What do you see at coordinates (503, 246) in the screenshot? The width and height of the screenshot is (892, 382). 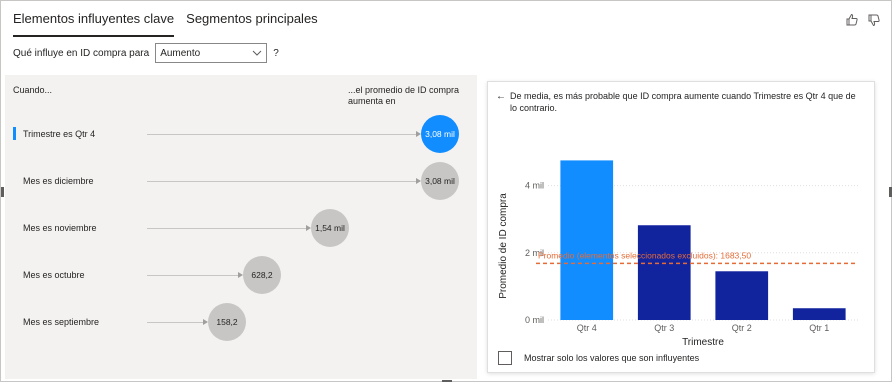 I see `y-axis-title: Promedio de ID compra` at bounding box center [503, 246].